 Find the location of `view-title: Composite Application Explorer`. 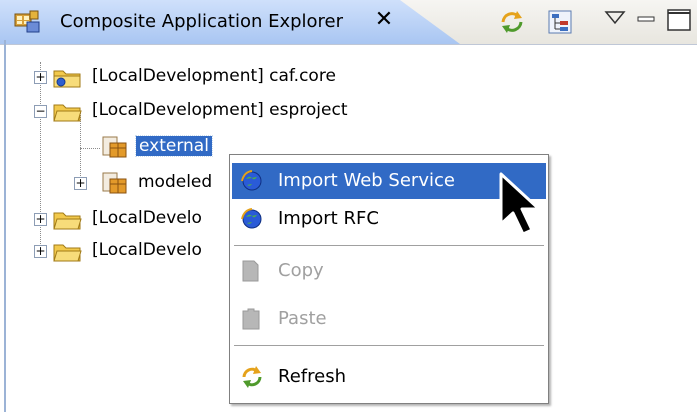

view-title: Composite Application Explorer is located at coordinates (202, 21).